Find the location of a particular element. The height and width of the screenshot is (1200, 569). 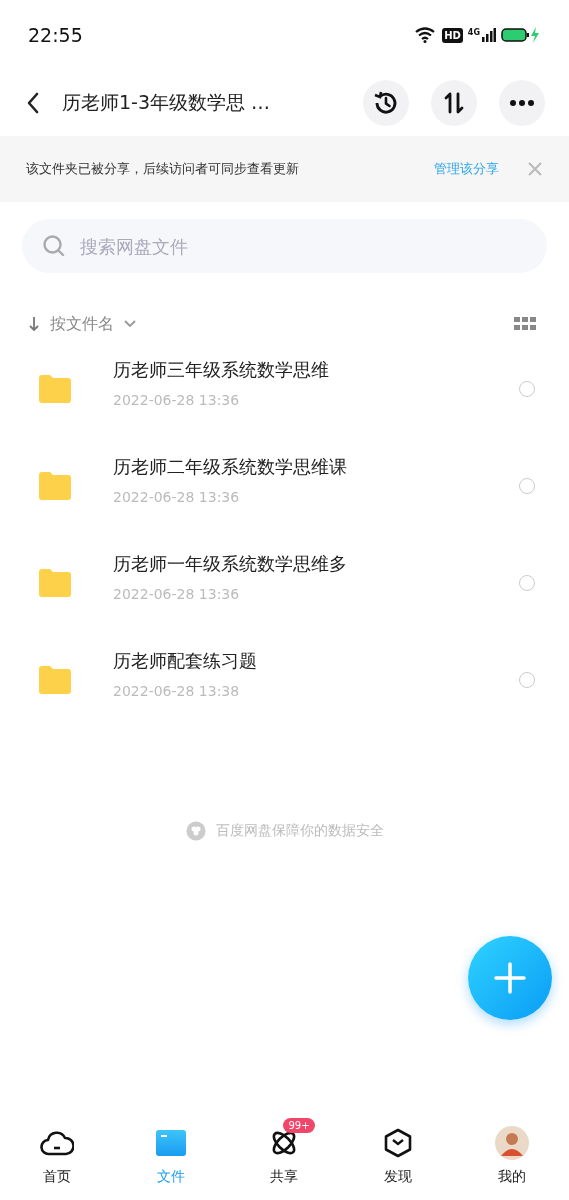

folder-name: 历老师二年级系统数学思维课 is located at coordinates (230, 466).